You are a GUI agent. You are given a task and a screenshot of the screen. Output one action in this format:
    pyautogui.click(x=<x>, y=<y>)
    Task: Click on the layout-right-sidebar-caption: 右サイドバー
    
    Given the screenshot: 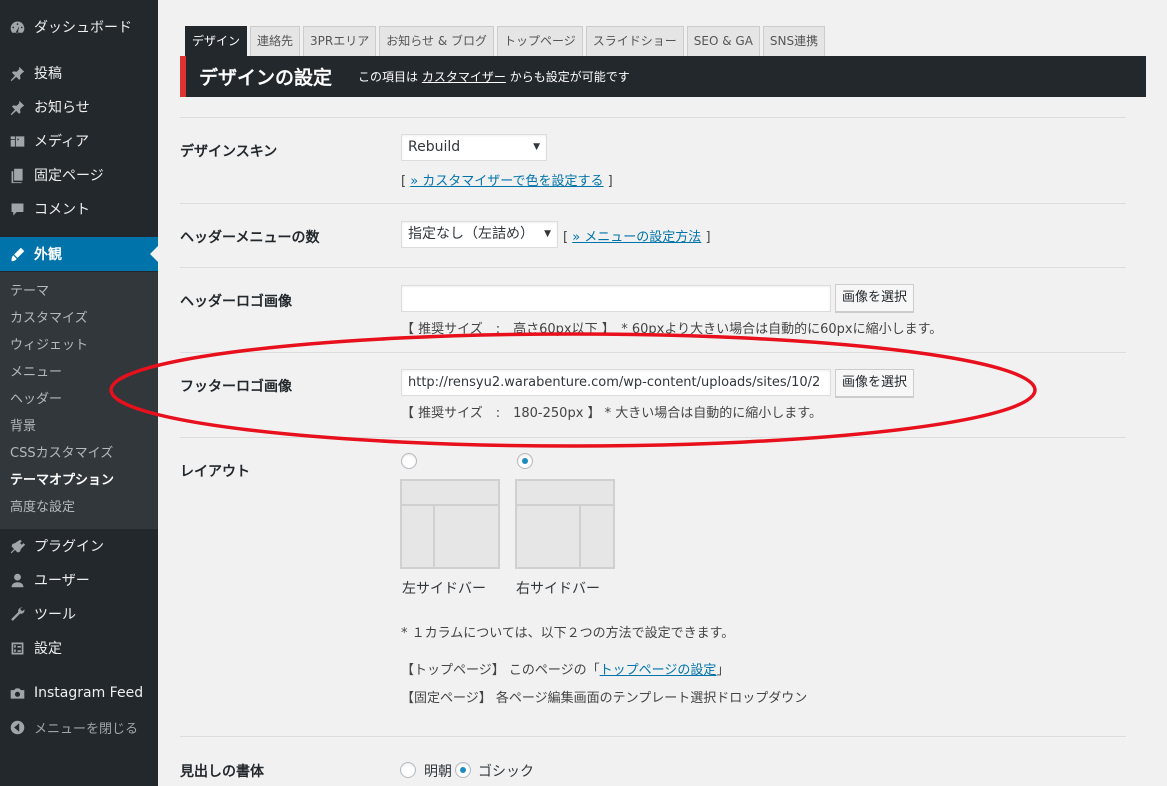 What is the action you would take?
    pyautogui.click(x=558, y=589)
    